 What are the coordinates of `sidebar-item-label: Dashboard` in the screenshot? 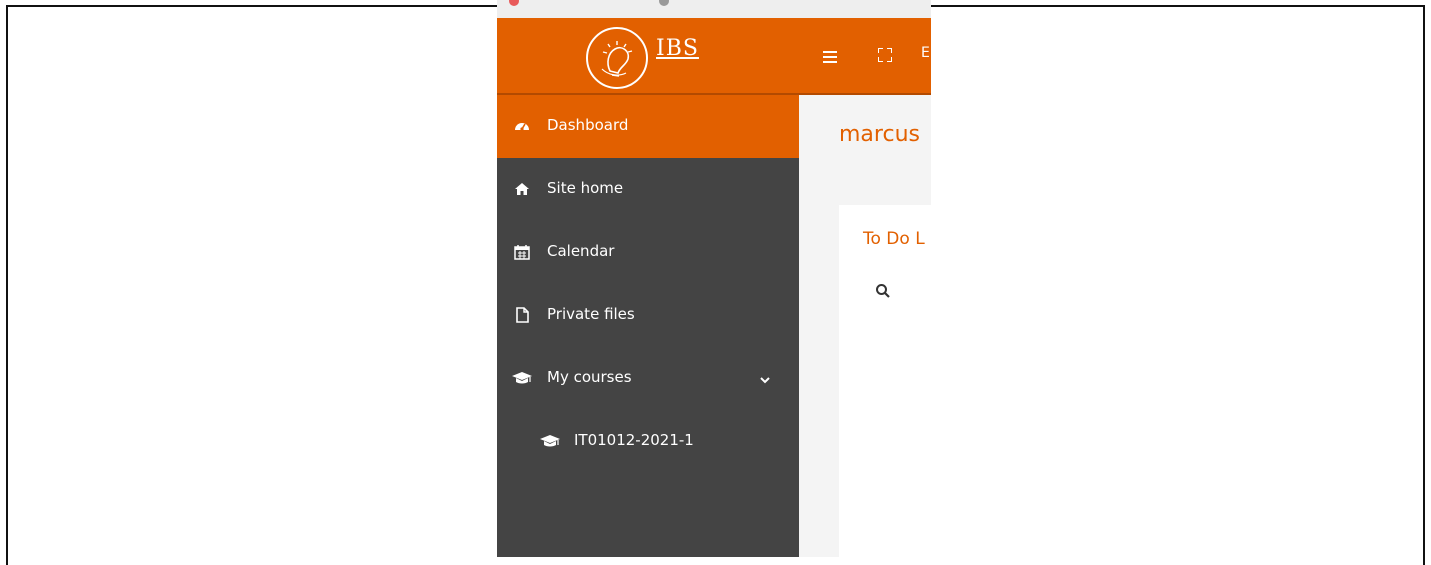 It's located at (588, 125).